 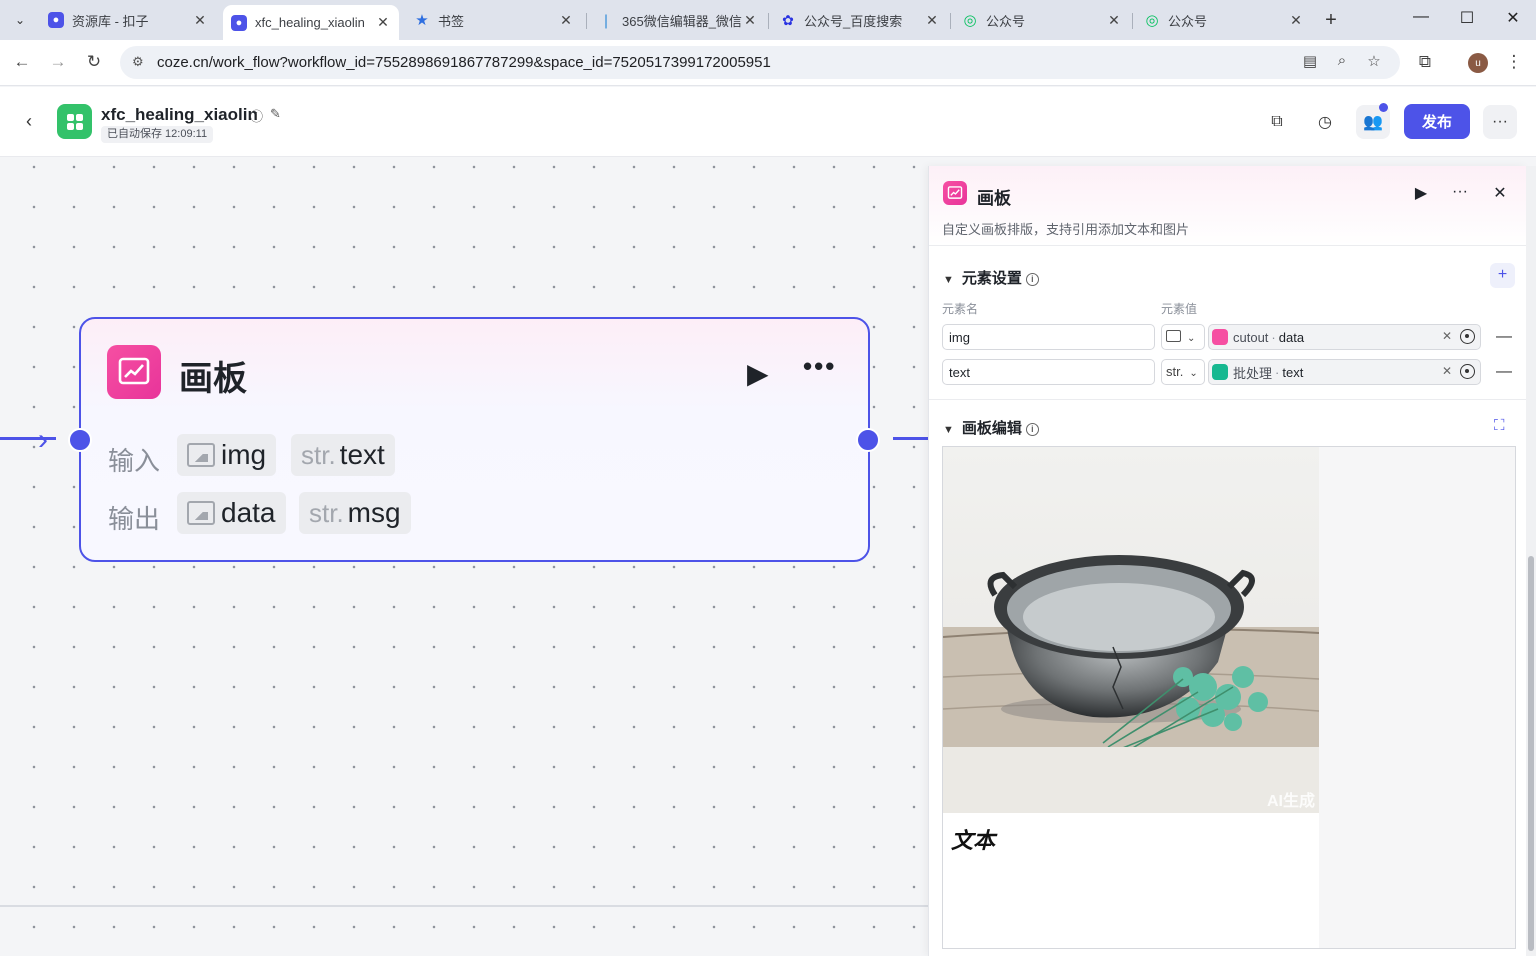 I want to click on autosave-status: 已自动保存 12:09:11, so click(x=157, y=134).